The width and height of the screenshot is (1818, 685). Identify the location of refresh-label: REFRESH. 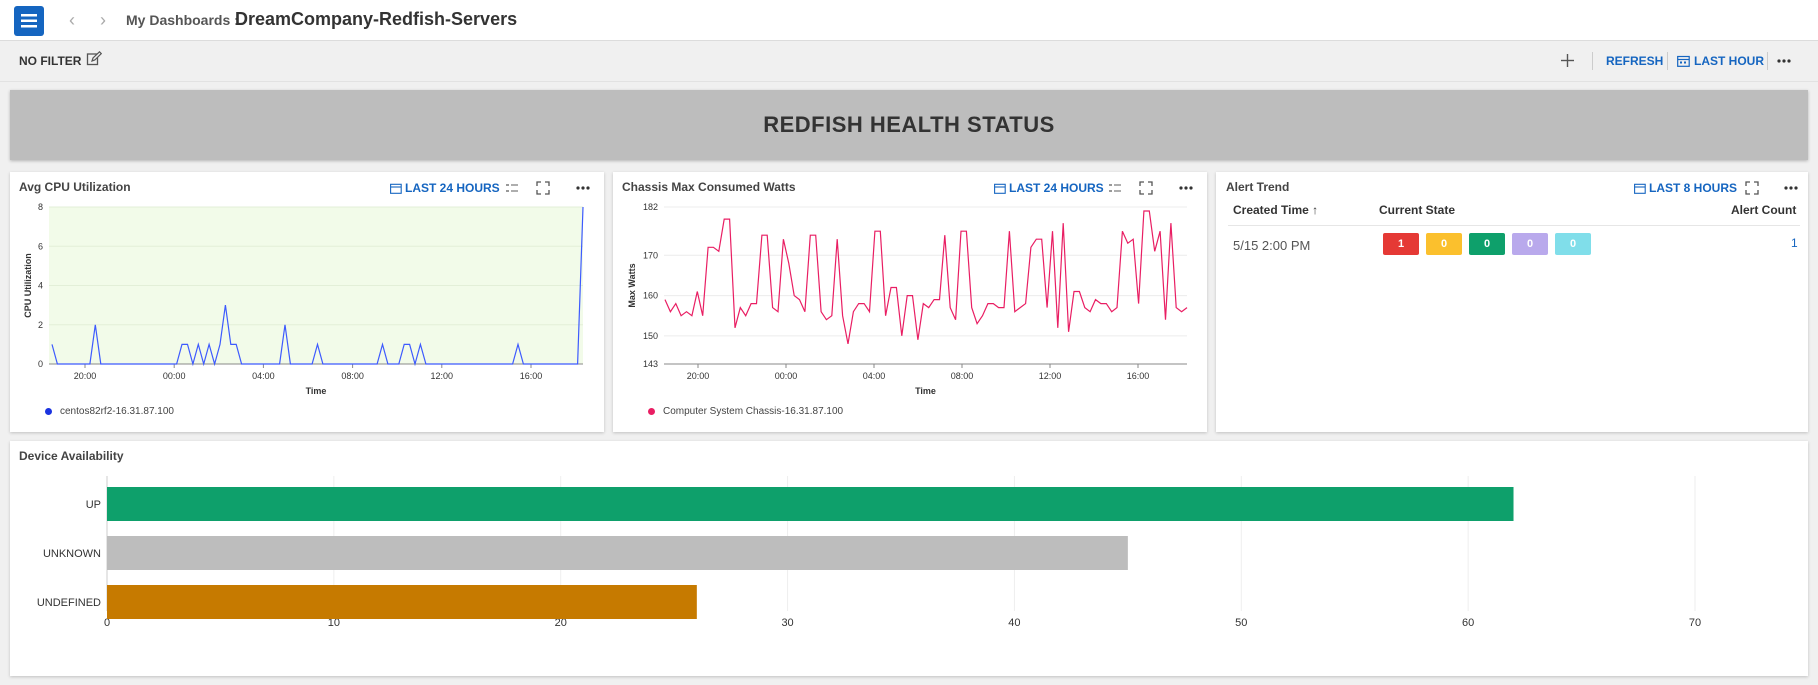
(1635, 61).